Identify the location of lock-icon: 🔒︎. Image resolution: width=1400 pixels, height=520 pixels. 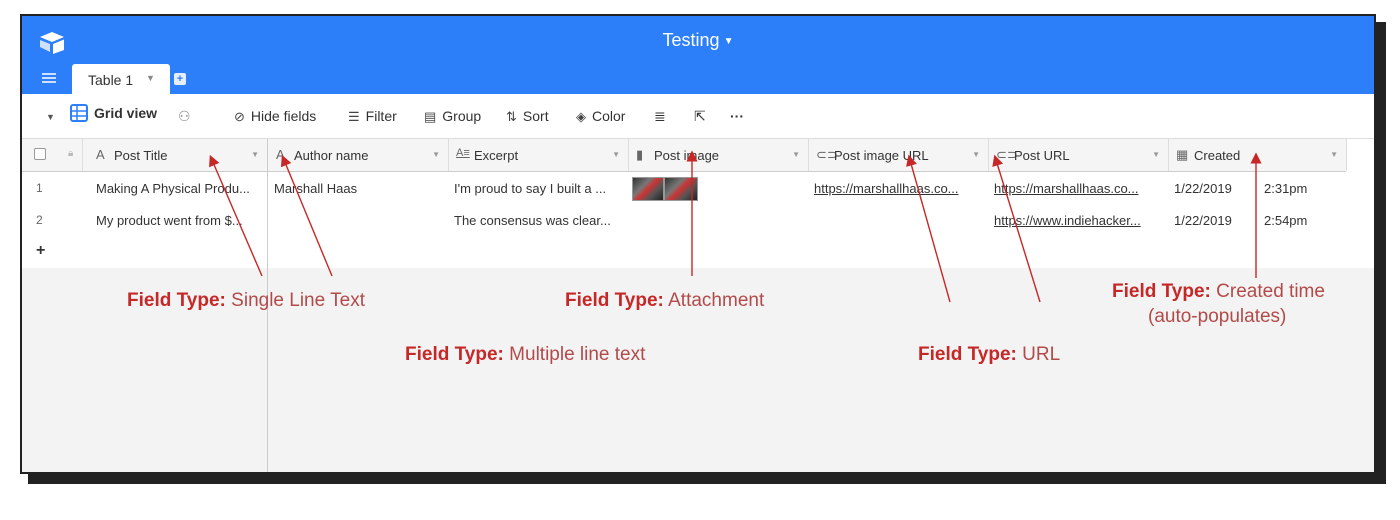
(71, 153).